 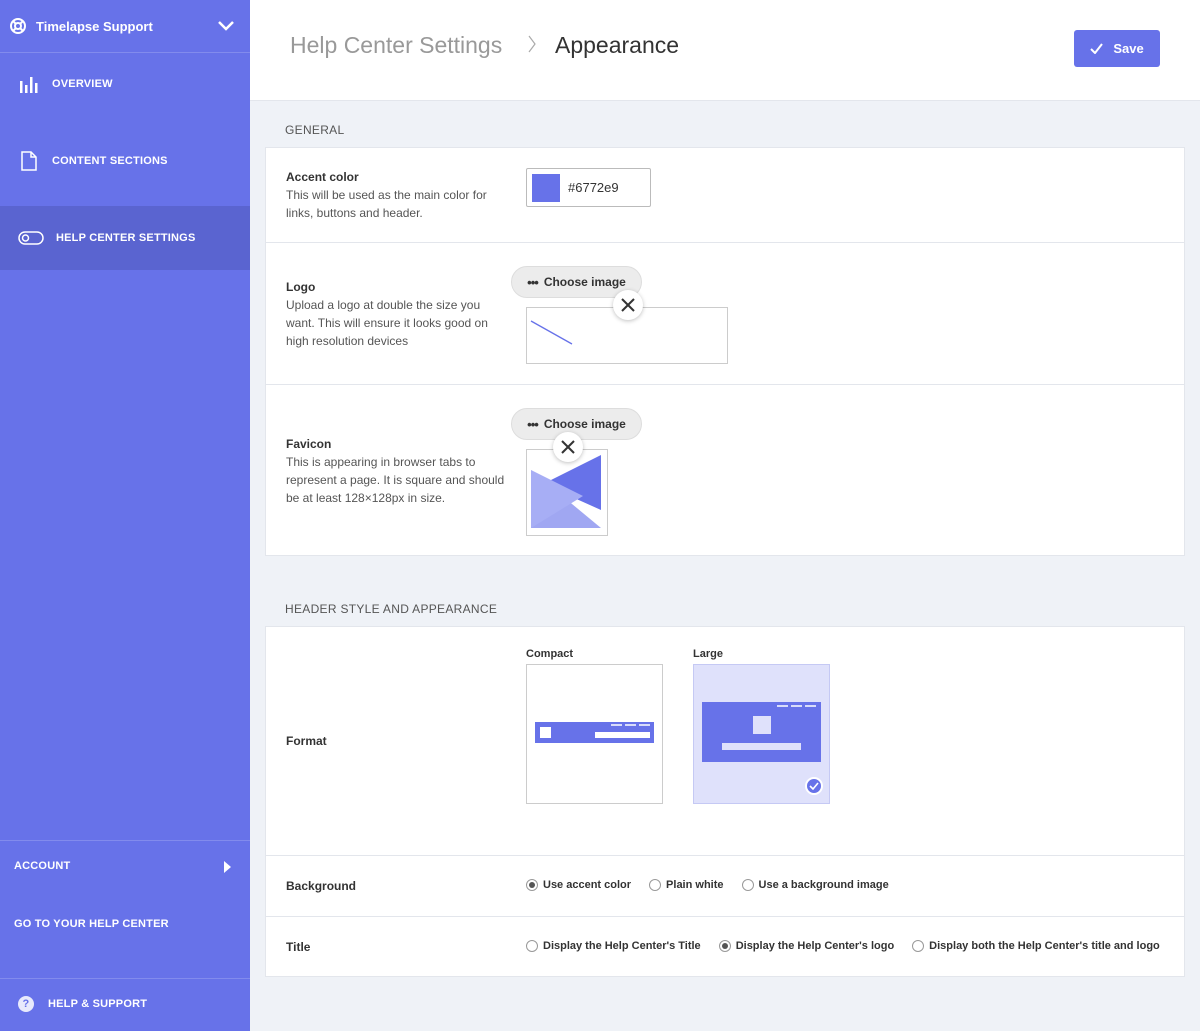 What do you see at coordinates (761, 734) in the screenshot?
I see `format-option-large` at bounding box center [761, 734].